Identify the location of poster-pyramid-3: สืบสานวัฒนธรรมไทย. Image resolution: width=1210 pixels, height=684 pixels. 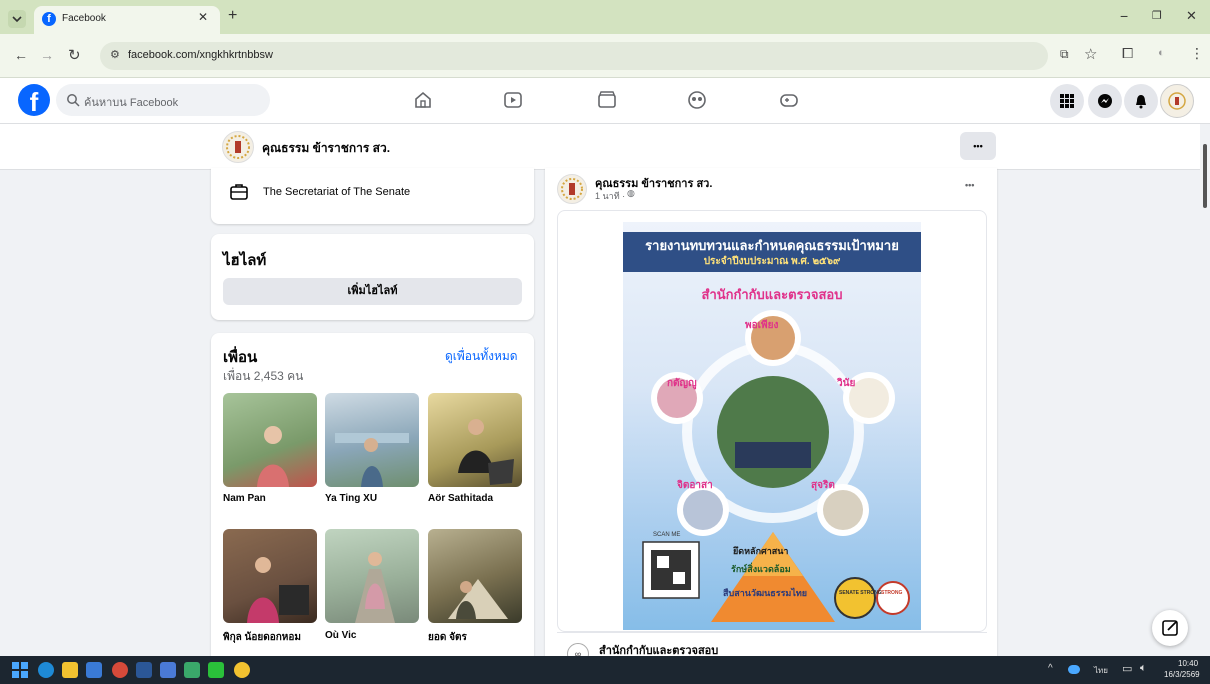
(765, 593).